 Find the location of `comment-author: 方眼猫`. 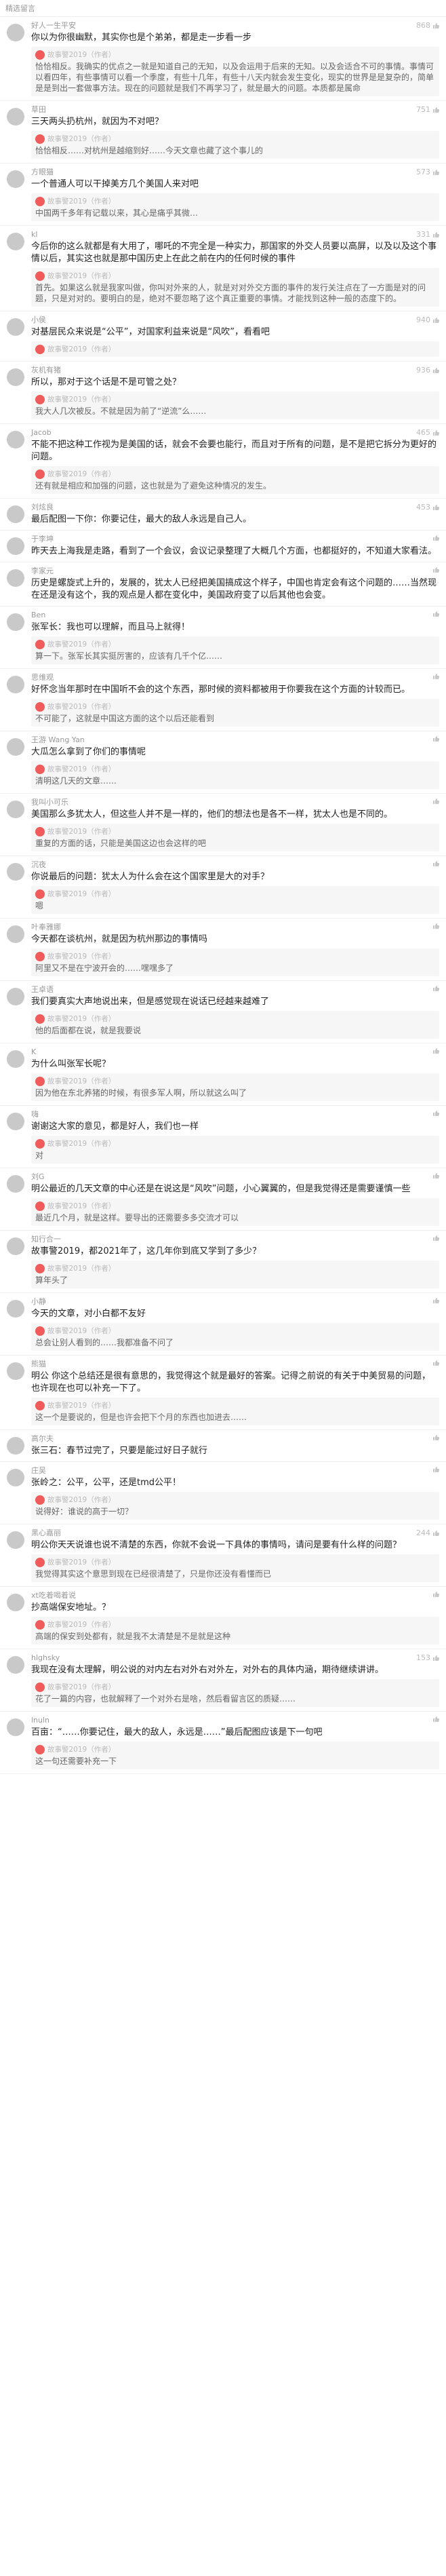

comment-author: 方眼猫 is located at coordinates (235, 172).